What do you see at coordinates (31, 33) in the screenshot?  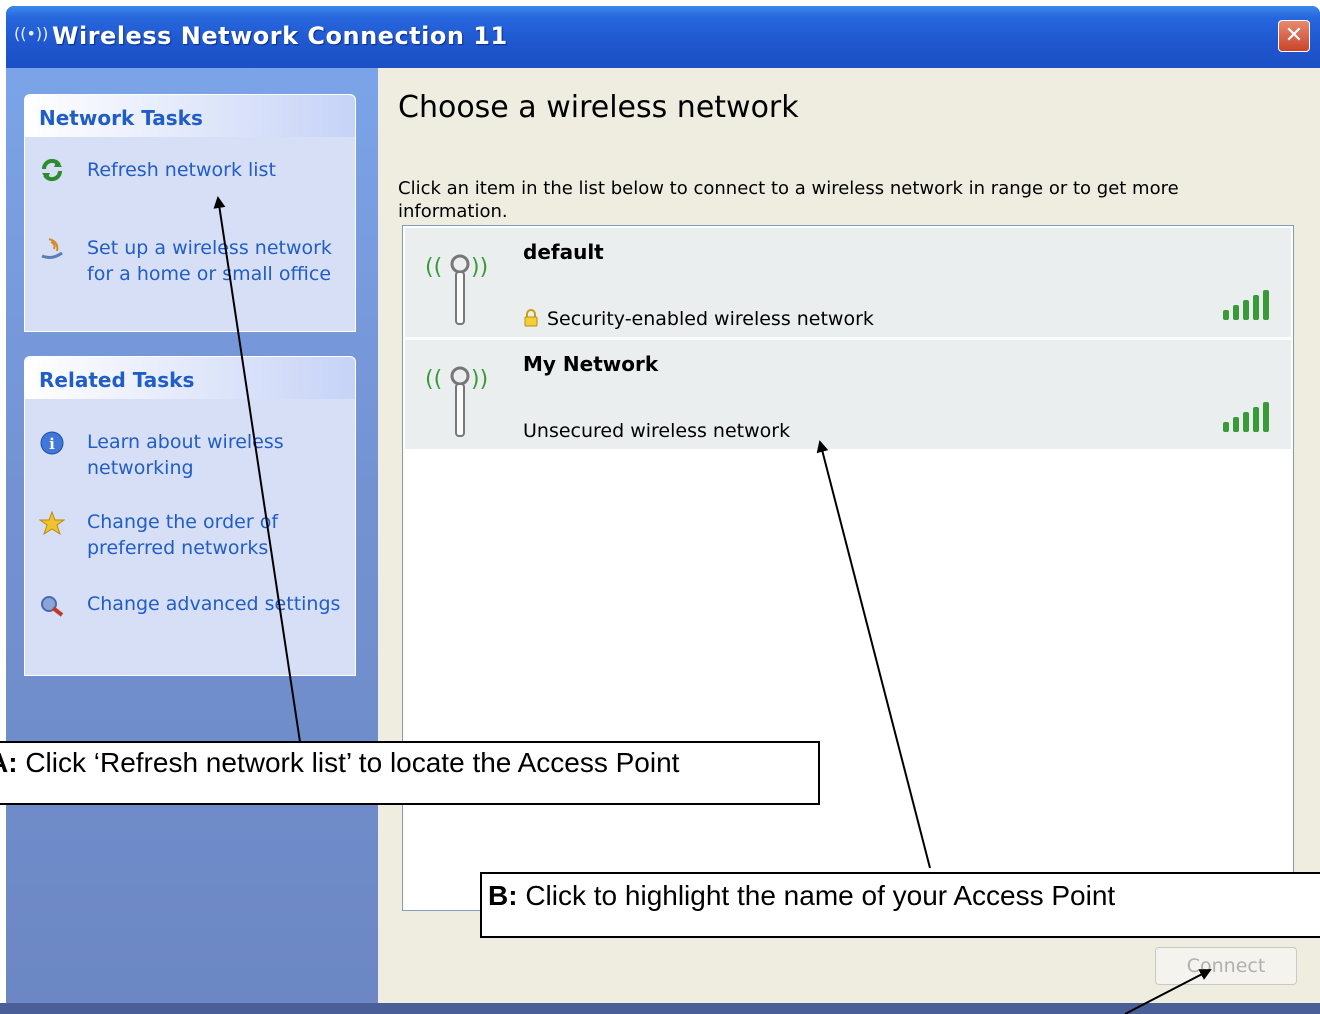 I see `wireless-icon: ((•))` at bounding box center [31, 33].